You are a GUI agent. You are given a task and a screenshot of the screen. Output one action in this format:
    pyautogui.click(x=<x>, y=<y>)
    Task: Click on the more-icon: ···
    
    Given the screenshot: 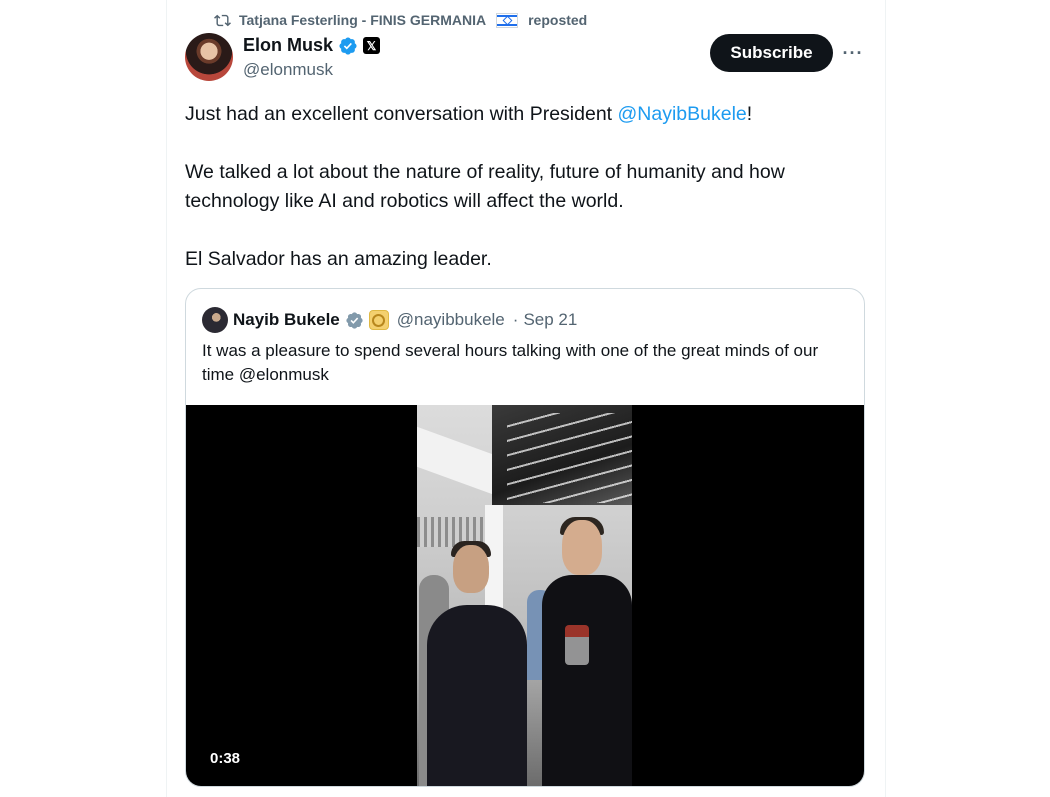 What is the action you would take?
    pyautogui.click(x=853, y=53)
    